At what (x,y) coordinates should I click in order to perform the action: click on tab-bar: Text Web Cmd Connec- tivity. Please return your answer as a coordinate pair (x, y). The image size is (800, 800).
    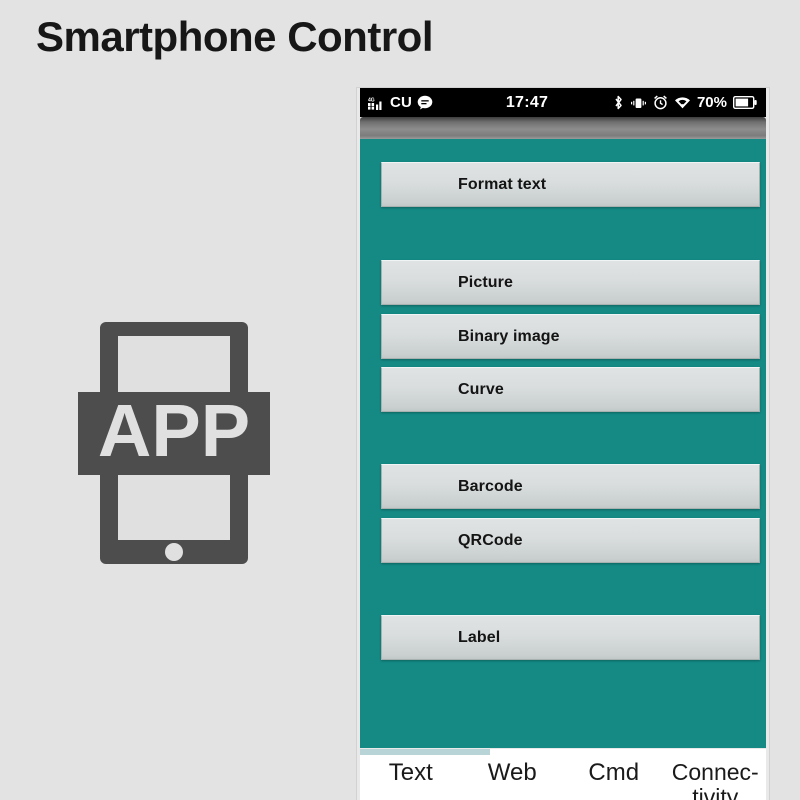
    Looking at the image, I should click on (563, 777).